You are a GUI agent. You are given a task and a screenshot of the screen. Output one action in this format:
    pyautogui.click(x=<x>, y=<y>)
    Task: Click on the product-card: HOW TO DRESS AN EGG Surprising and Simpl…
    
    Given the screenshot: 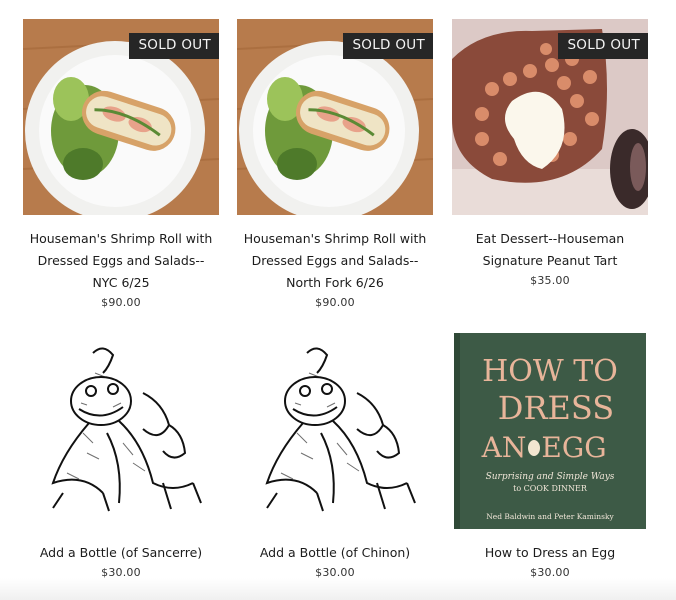 What is the action you would take?
    pyautogui.click(x=550, y=456)
    